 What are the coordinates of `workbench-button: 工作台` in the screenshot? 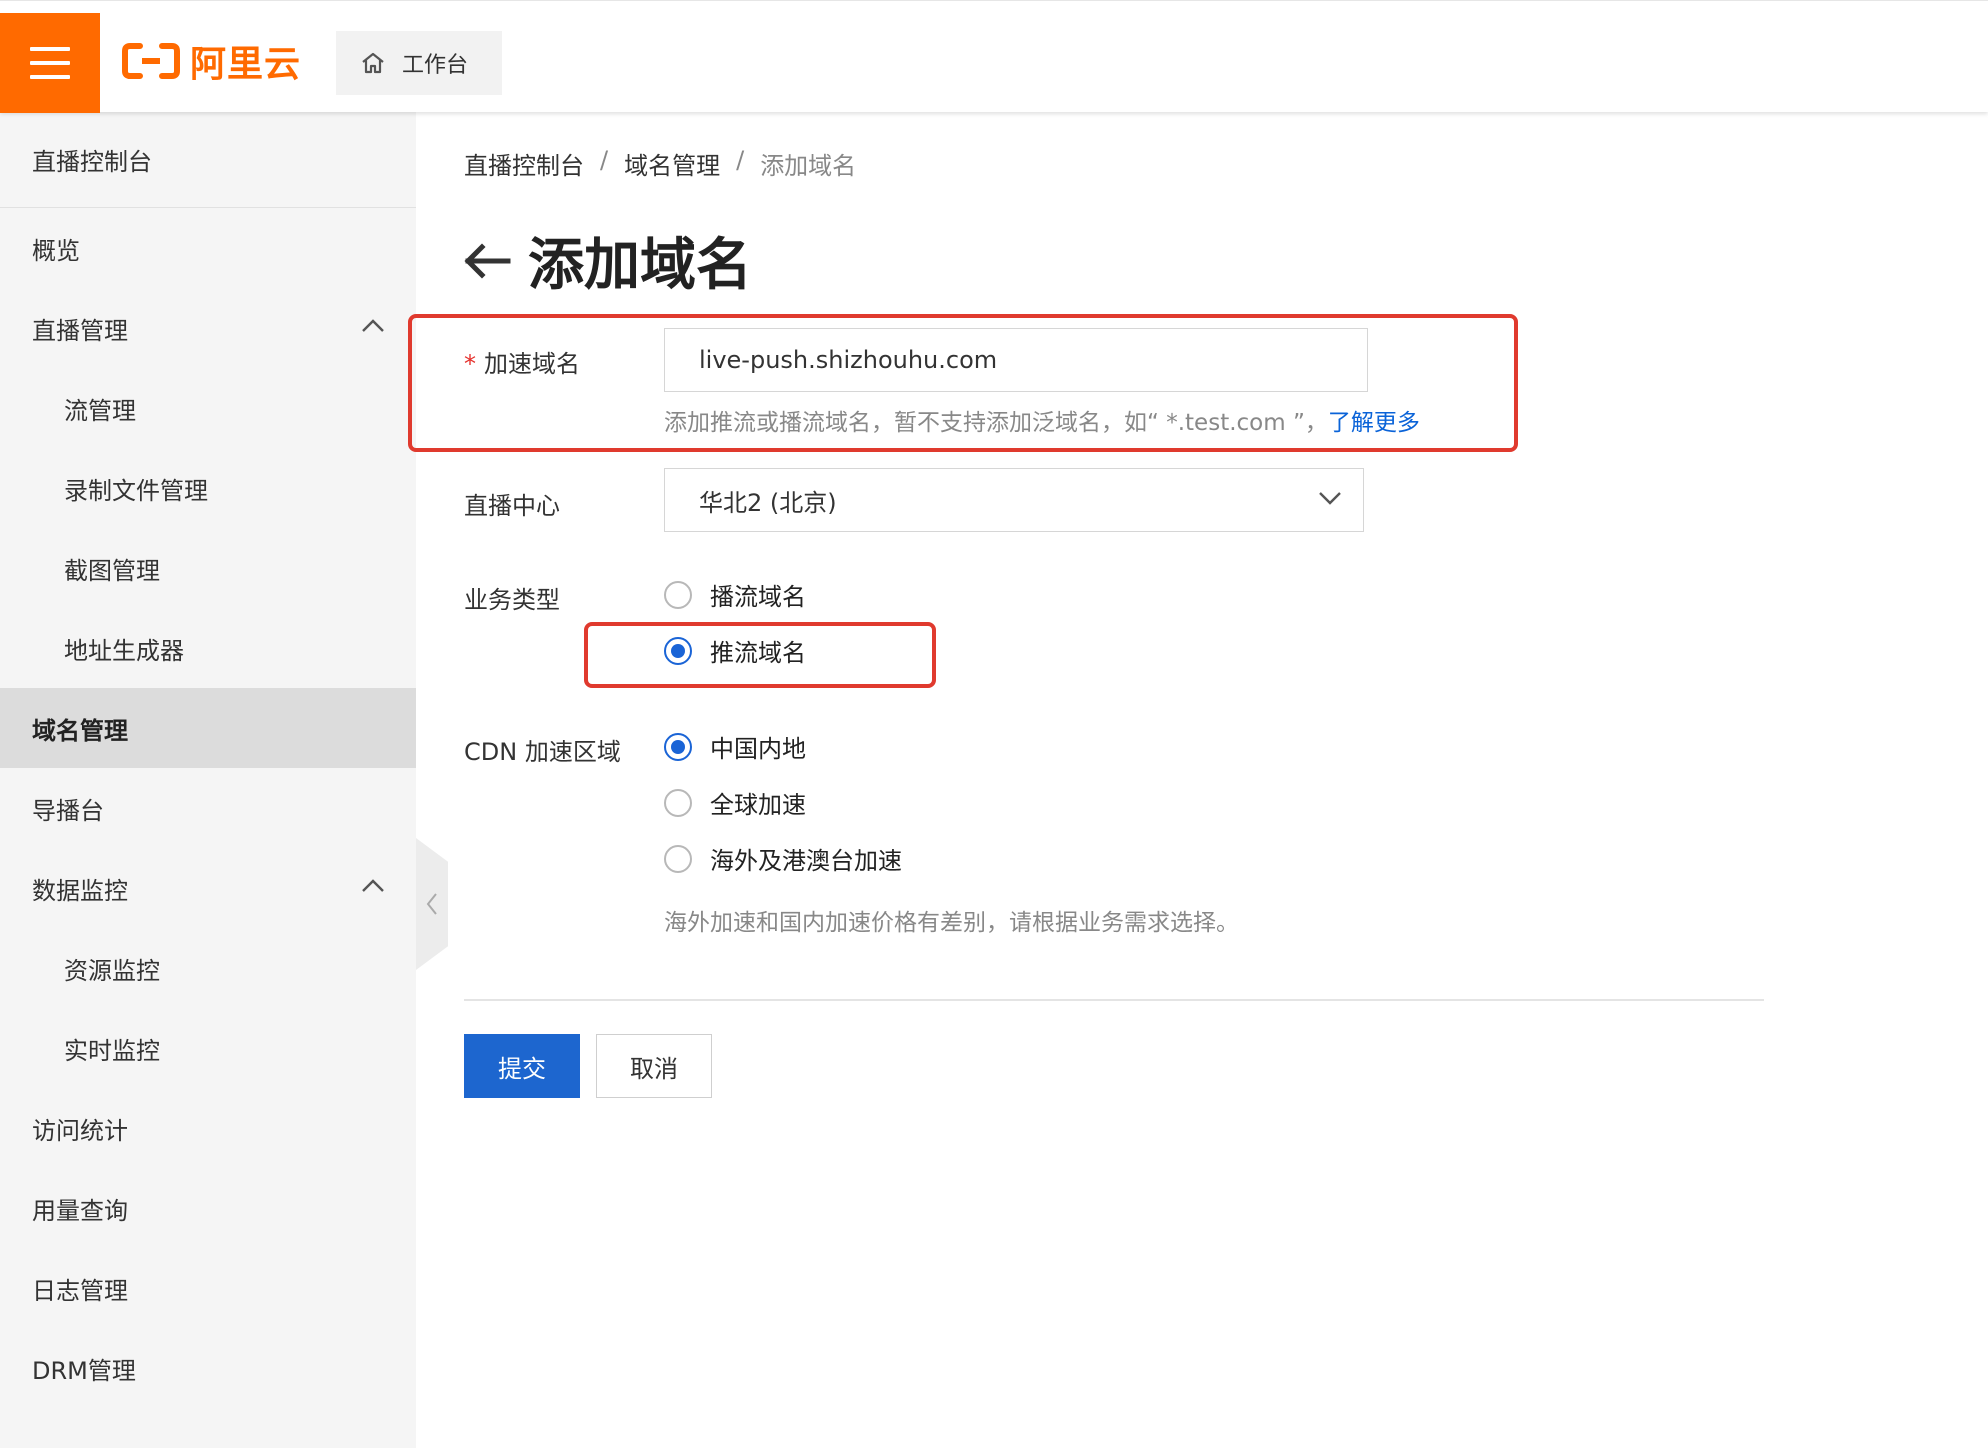 It's located at (419, 63).